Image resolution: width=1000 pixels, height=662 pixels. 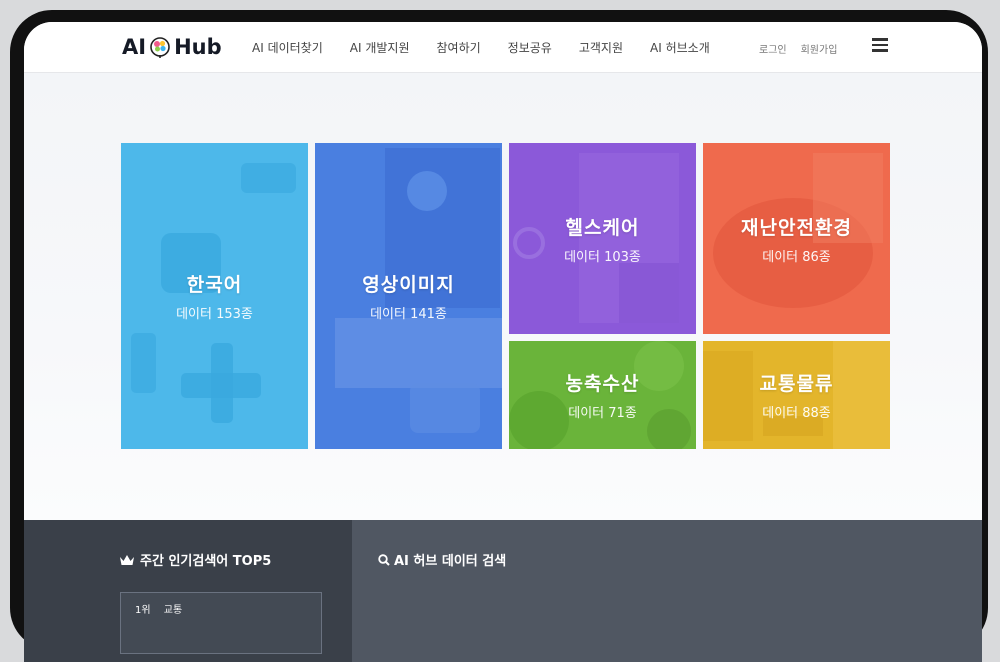 What do you see at coordinates (214, 314) in the screenshot?
I see `category-count: 데이터 153종` at bounding box center [214, 314].